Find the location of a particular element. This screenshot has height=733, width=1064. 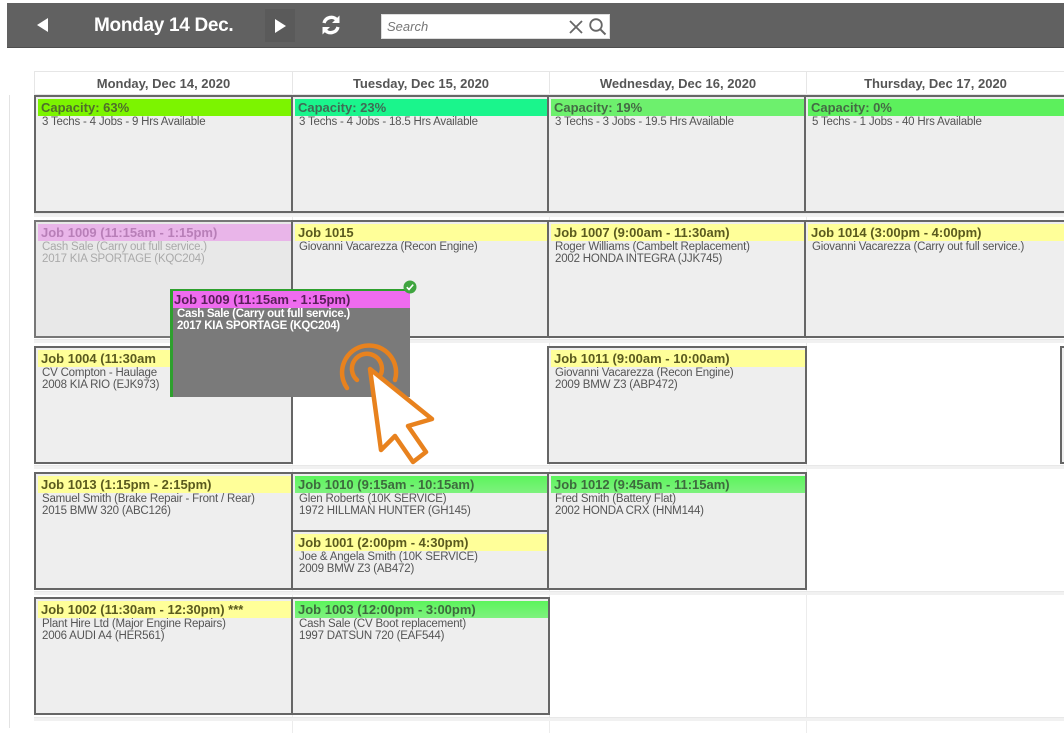

job-title: Job 1012 (9:45am - 11:15am) is located at coordinates (678, 484).